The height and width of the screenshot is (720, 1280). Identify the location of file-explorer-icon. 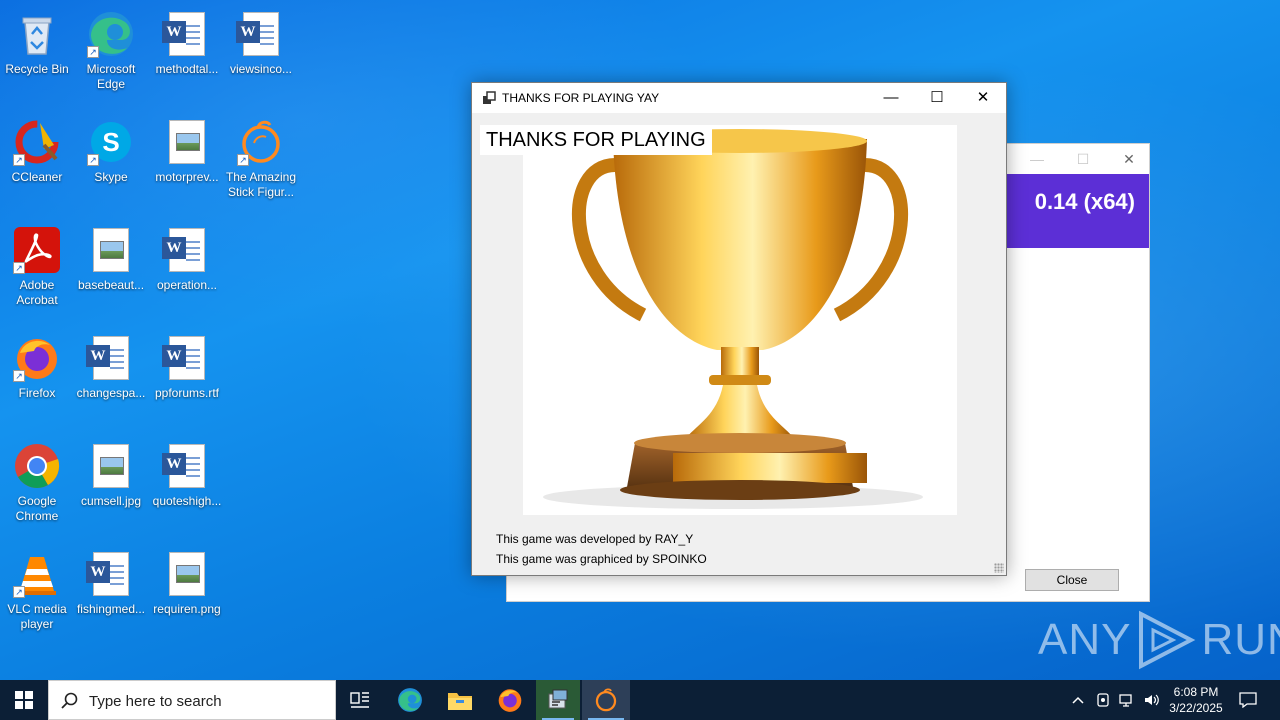
(460, 701).